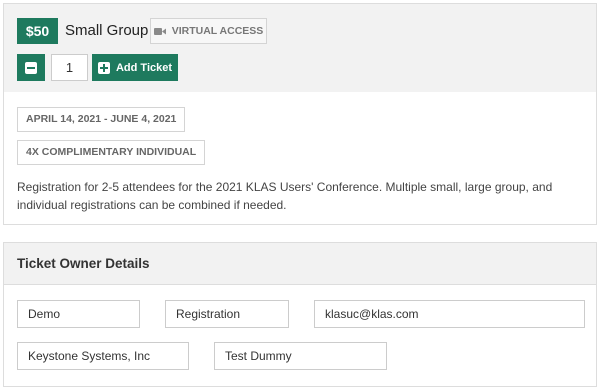  What do you see at coordinates (78, 314) in the screenshot?
I see `first-name-field` at bounding box center [78, 314].